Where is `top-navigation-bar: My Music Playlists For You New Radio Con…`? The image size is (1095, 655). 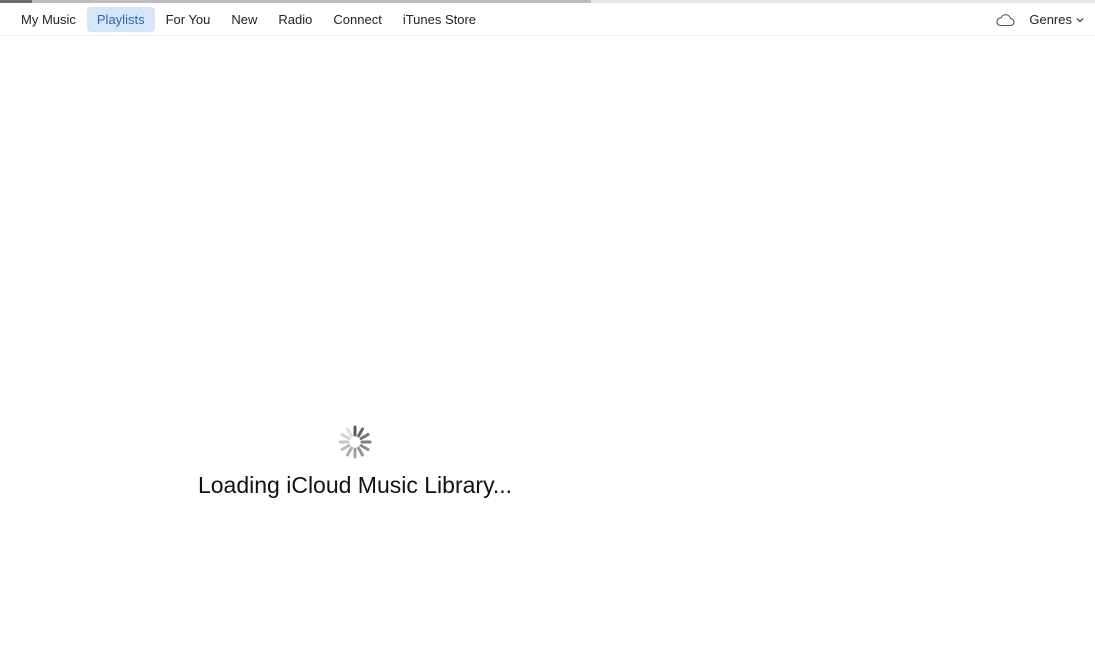
top-navigation-bar: My Music Playlists For You New Radio Con… is located at coordinates (547, 19).